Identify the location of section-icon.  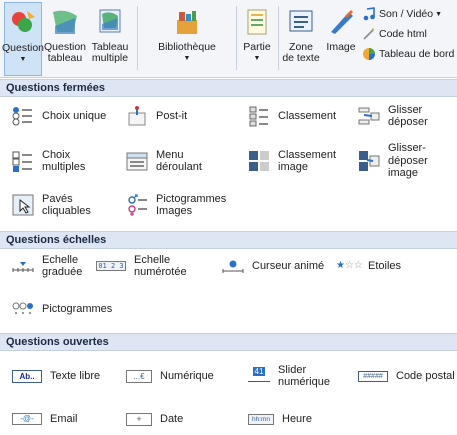
(257, 22).